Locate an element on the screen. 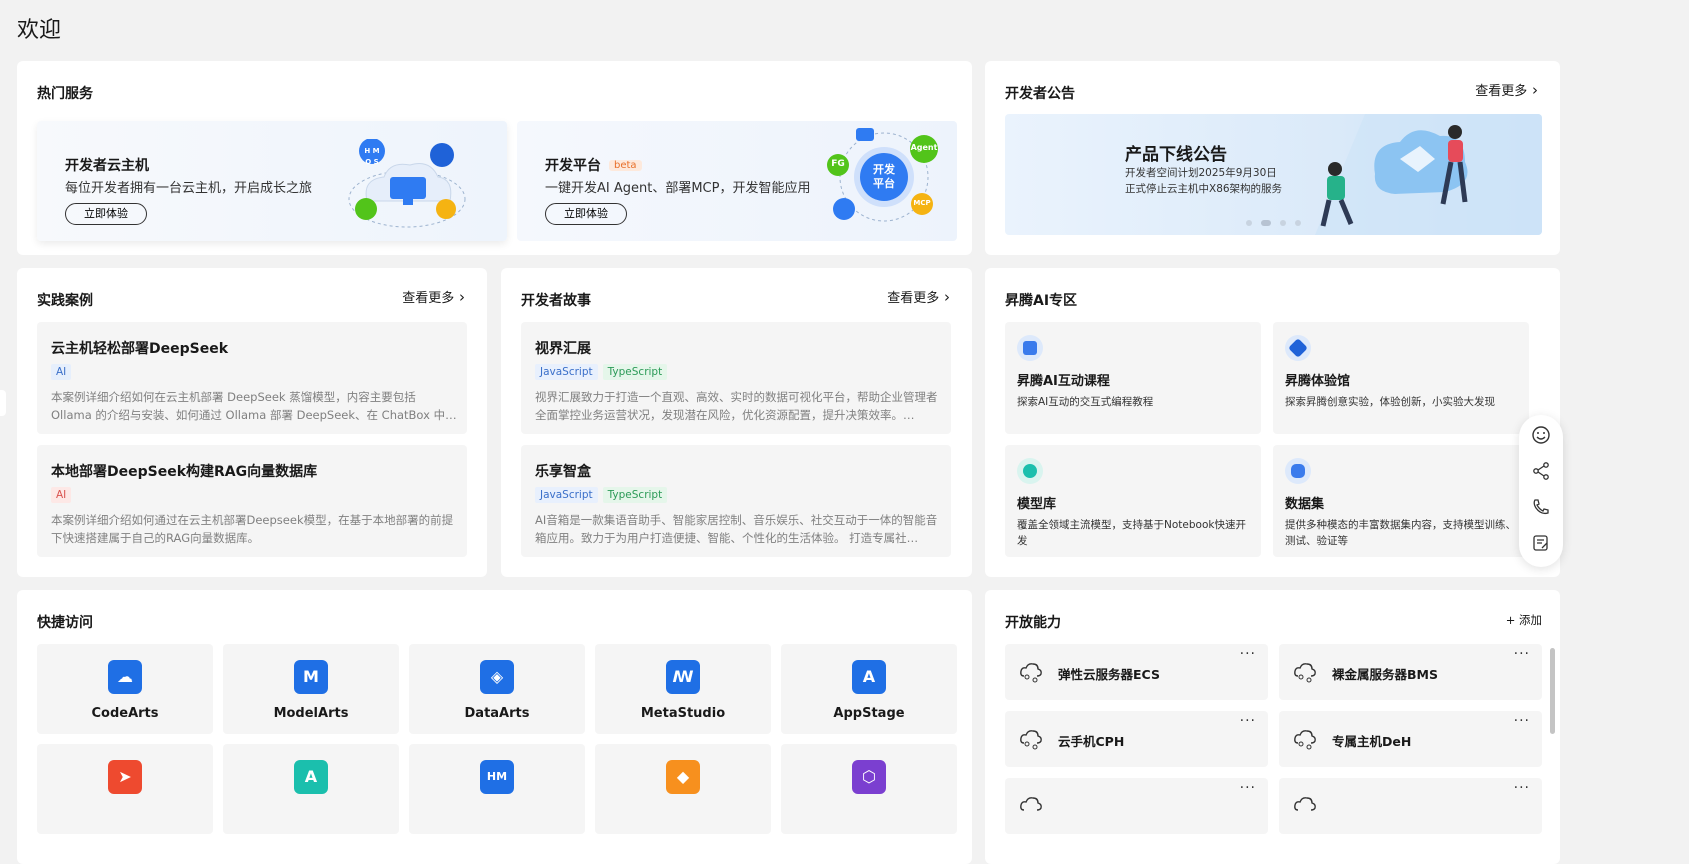 The height and width of the screenshot is (864, 1689). page-title: 欢迎 is located at coordinates (39, 30).